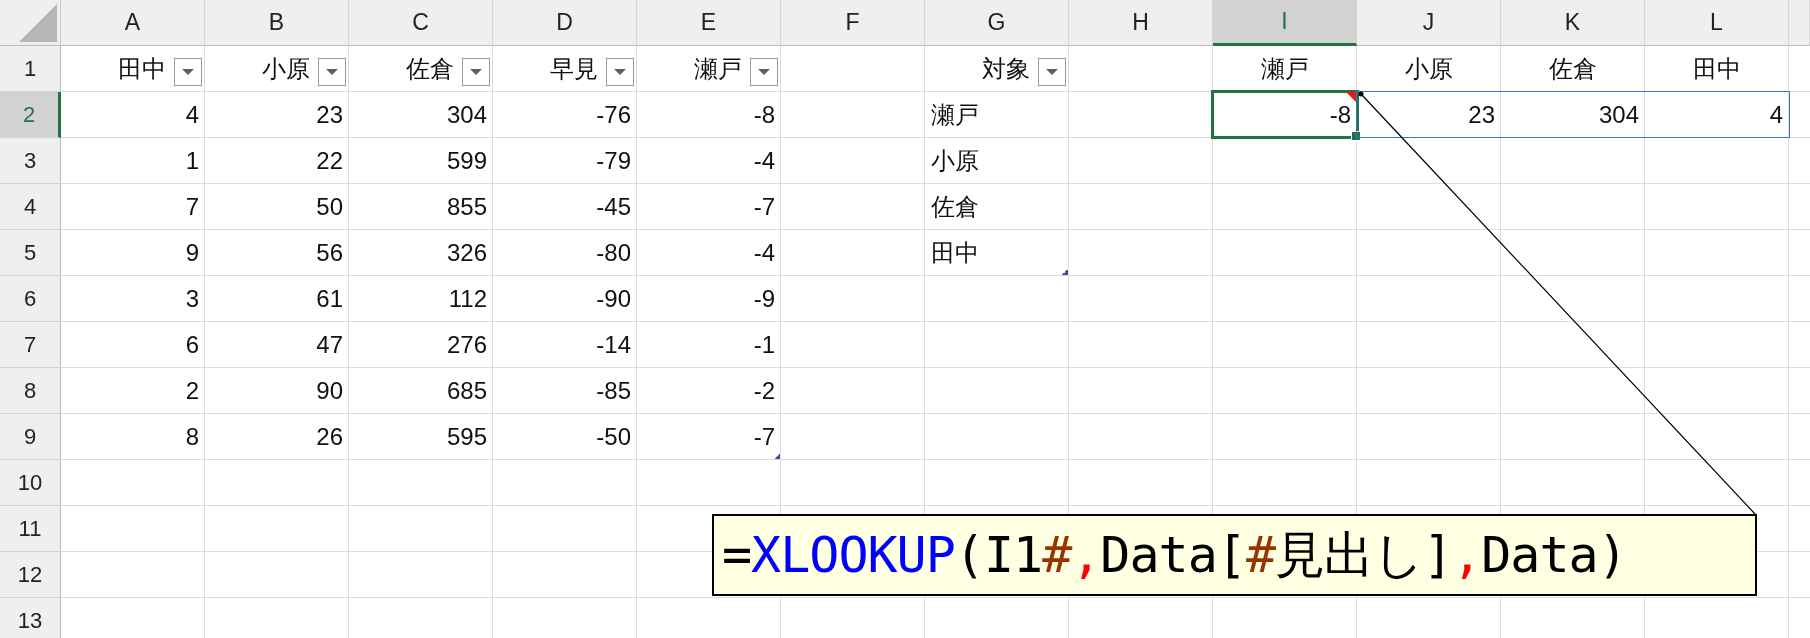 This screenshot has height=638, width=1810. Describe the element at coordinates (764, 207) in the screenshot. I see `table-cell-text: -7` at that location.